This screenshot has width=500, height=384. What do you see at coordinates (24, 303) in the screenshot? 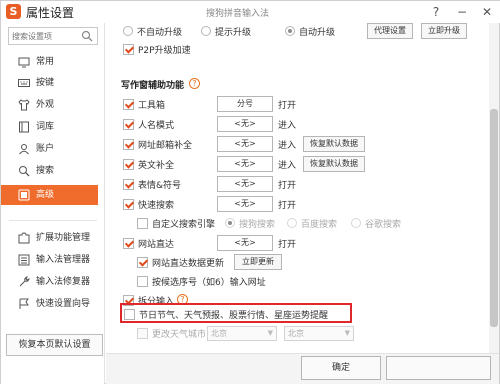
I see `wizard-icon` at bounding box center [24, 303].